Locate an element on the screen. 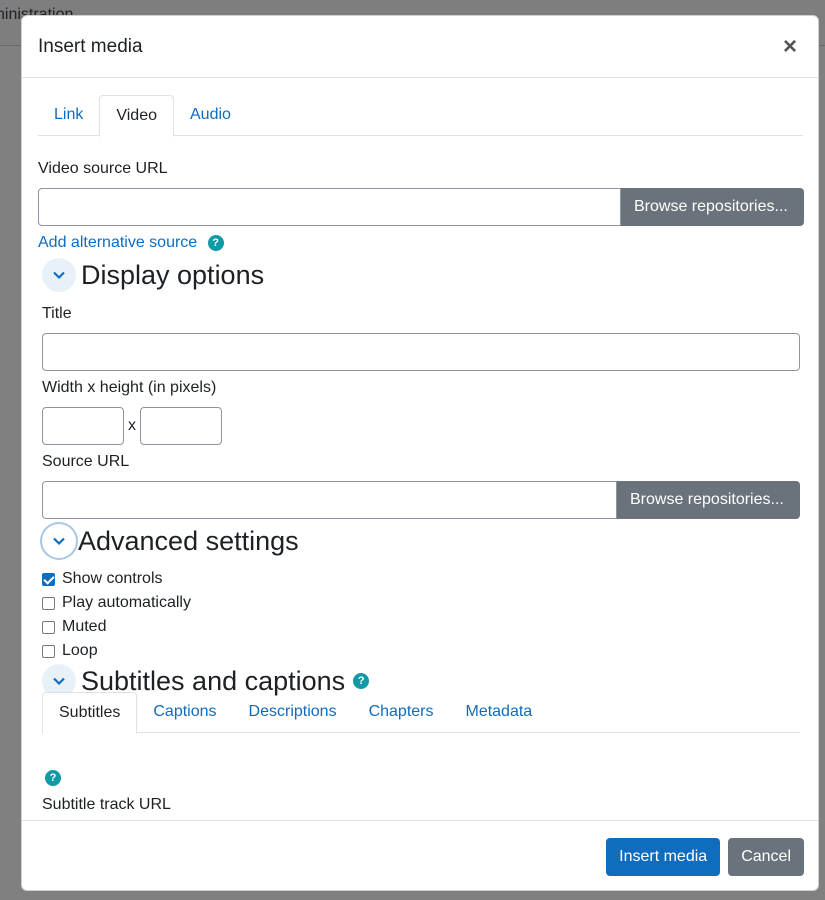 The width and height of the screenshot is (825, 900). title-input is located at coordinates (421, 352).